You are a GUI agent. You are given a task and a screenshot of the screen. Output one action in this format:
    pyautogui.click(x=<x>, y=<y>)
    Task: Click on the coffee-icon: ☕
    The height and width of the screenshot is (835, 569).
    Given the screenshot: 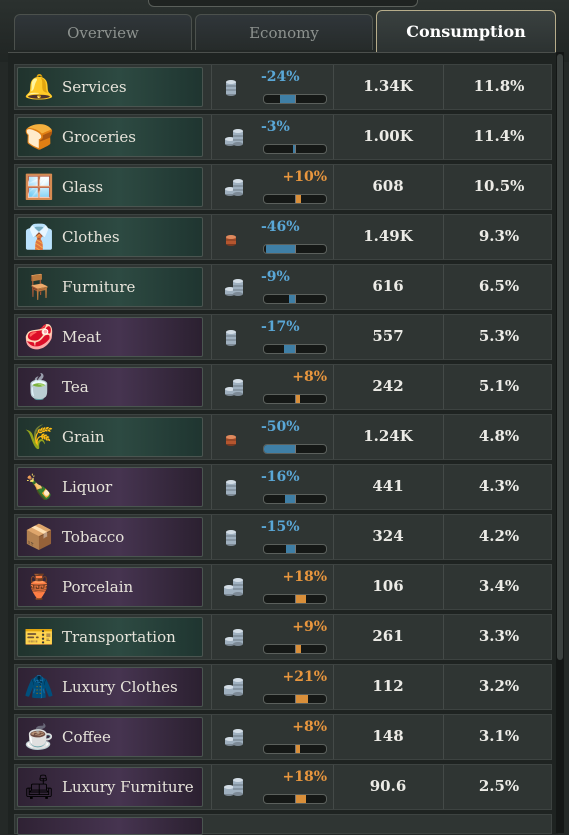 What is the action you would take?
    pyautogui.click(x=39, y=737)
    